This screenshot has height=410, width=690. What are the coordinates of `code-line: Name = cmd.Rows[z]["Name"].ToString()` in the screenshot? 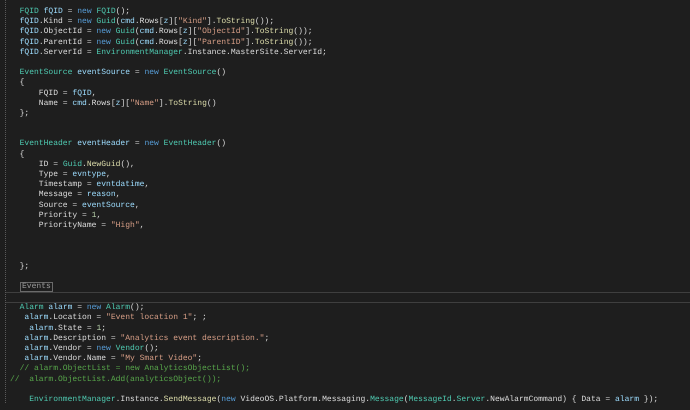 It's located at (128, 103).